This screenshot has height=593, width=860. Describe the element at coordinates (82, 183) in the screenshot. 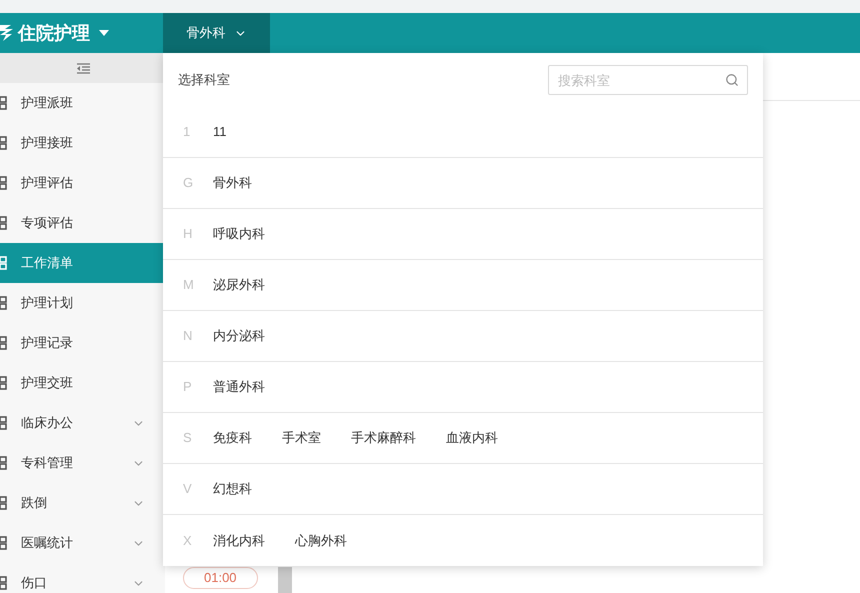

I see `sidebar-item: 护理评估` at that location.